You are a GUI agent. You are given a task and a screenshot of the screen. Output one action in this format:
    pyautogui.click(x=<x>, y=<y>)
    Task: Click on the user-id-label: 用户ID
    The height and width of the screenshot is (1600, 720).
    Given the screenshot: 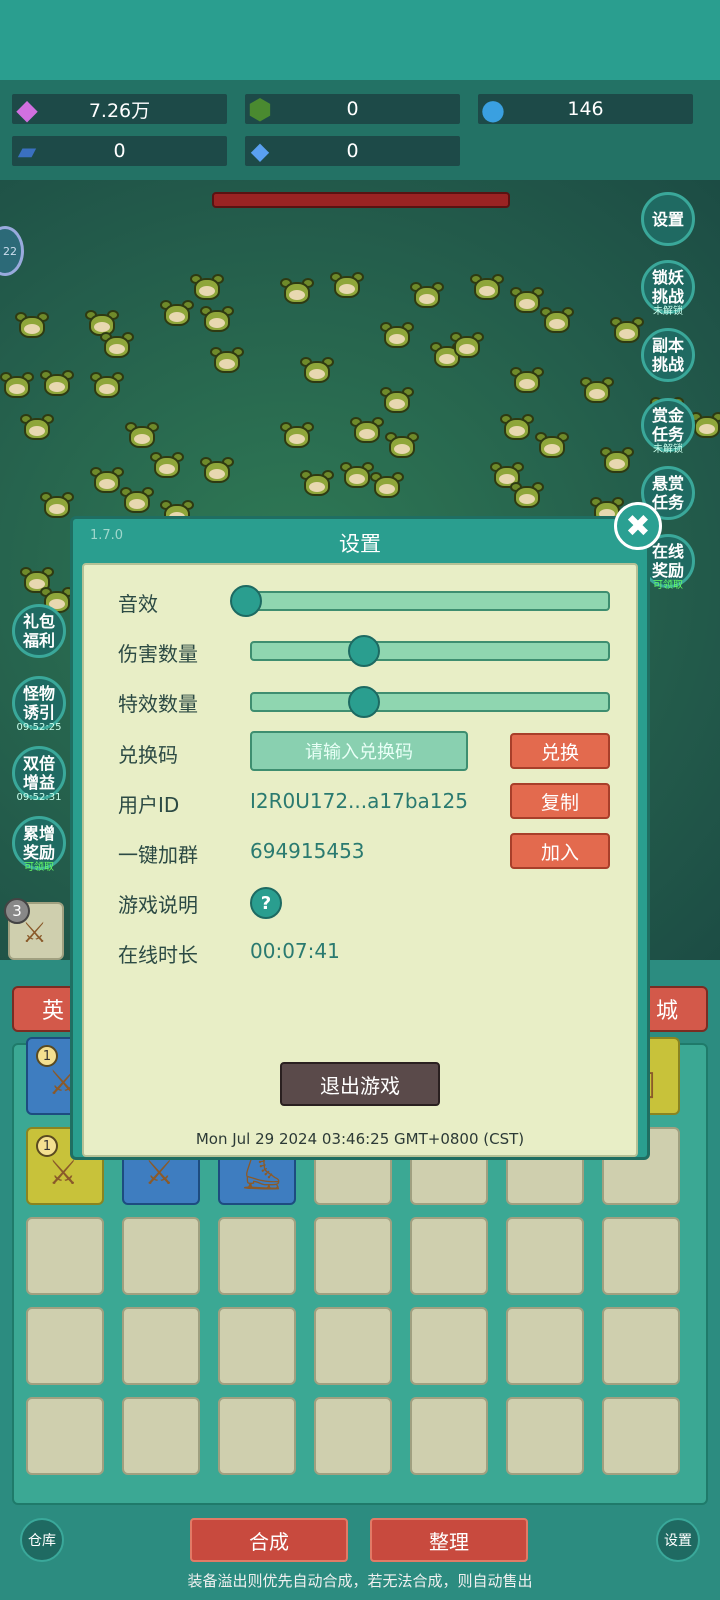 What is the action you would take?
    pyautogui.click(x=149, y=805)
    